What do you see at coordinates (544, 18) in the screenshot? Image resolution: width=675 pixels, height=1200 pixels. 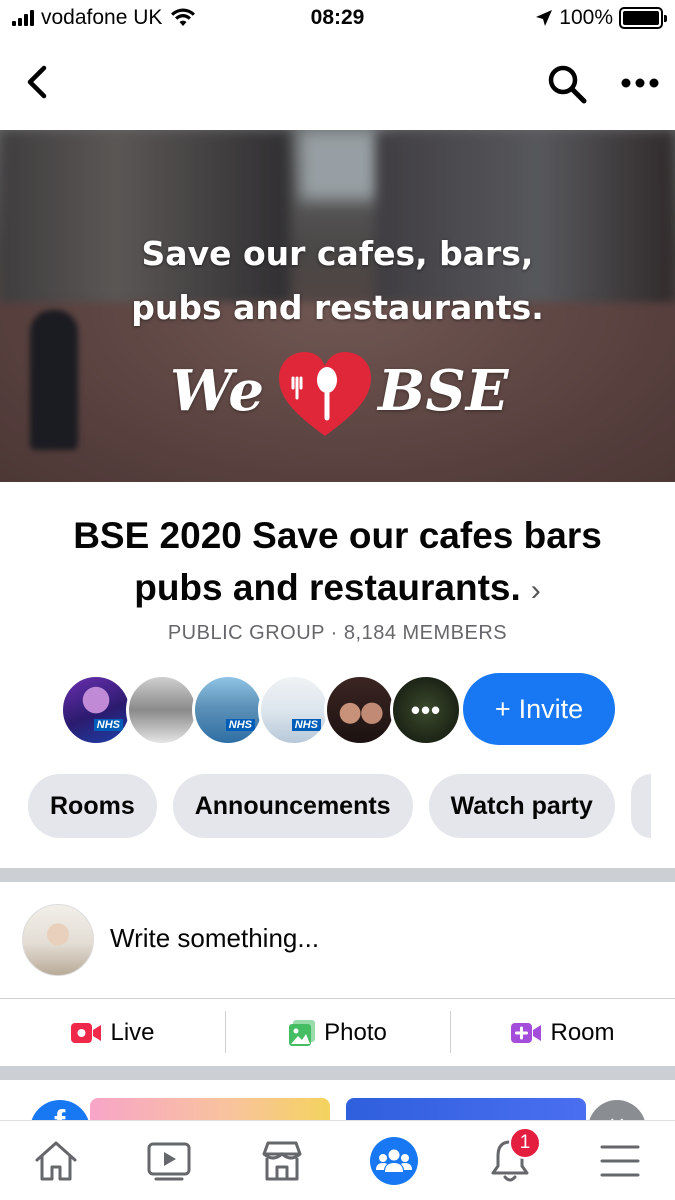 I see `location-arrow-icon` at bounding box center [544, 18].